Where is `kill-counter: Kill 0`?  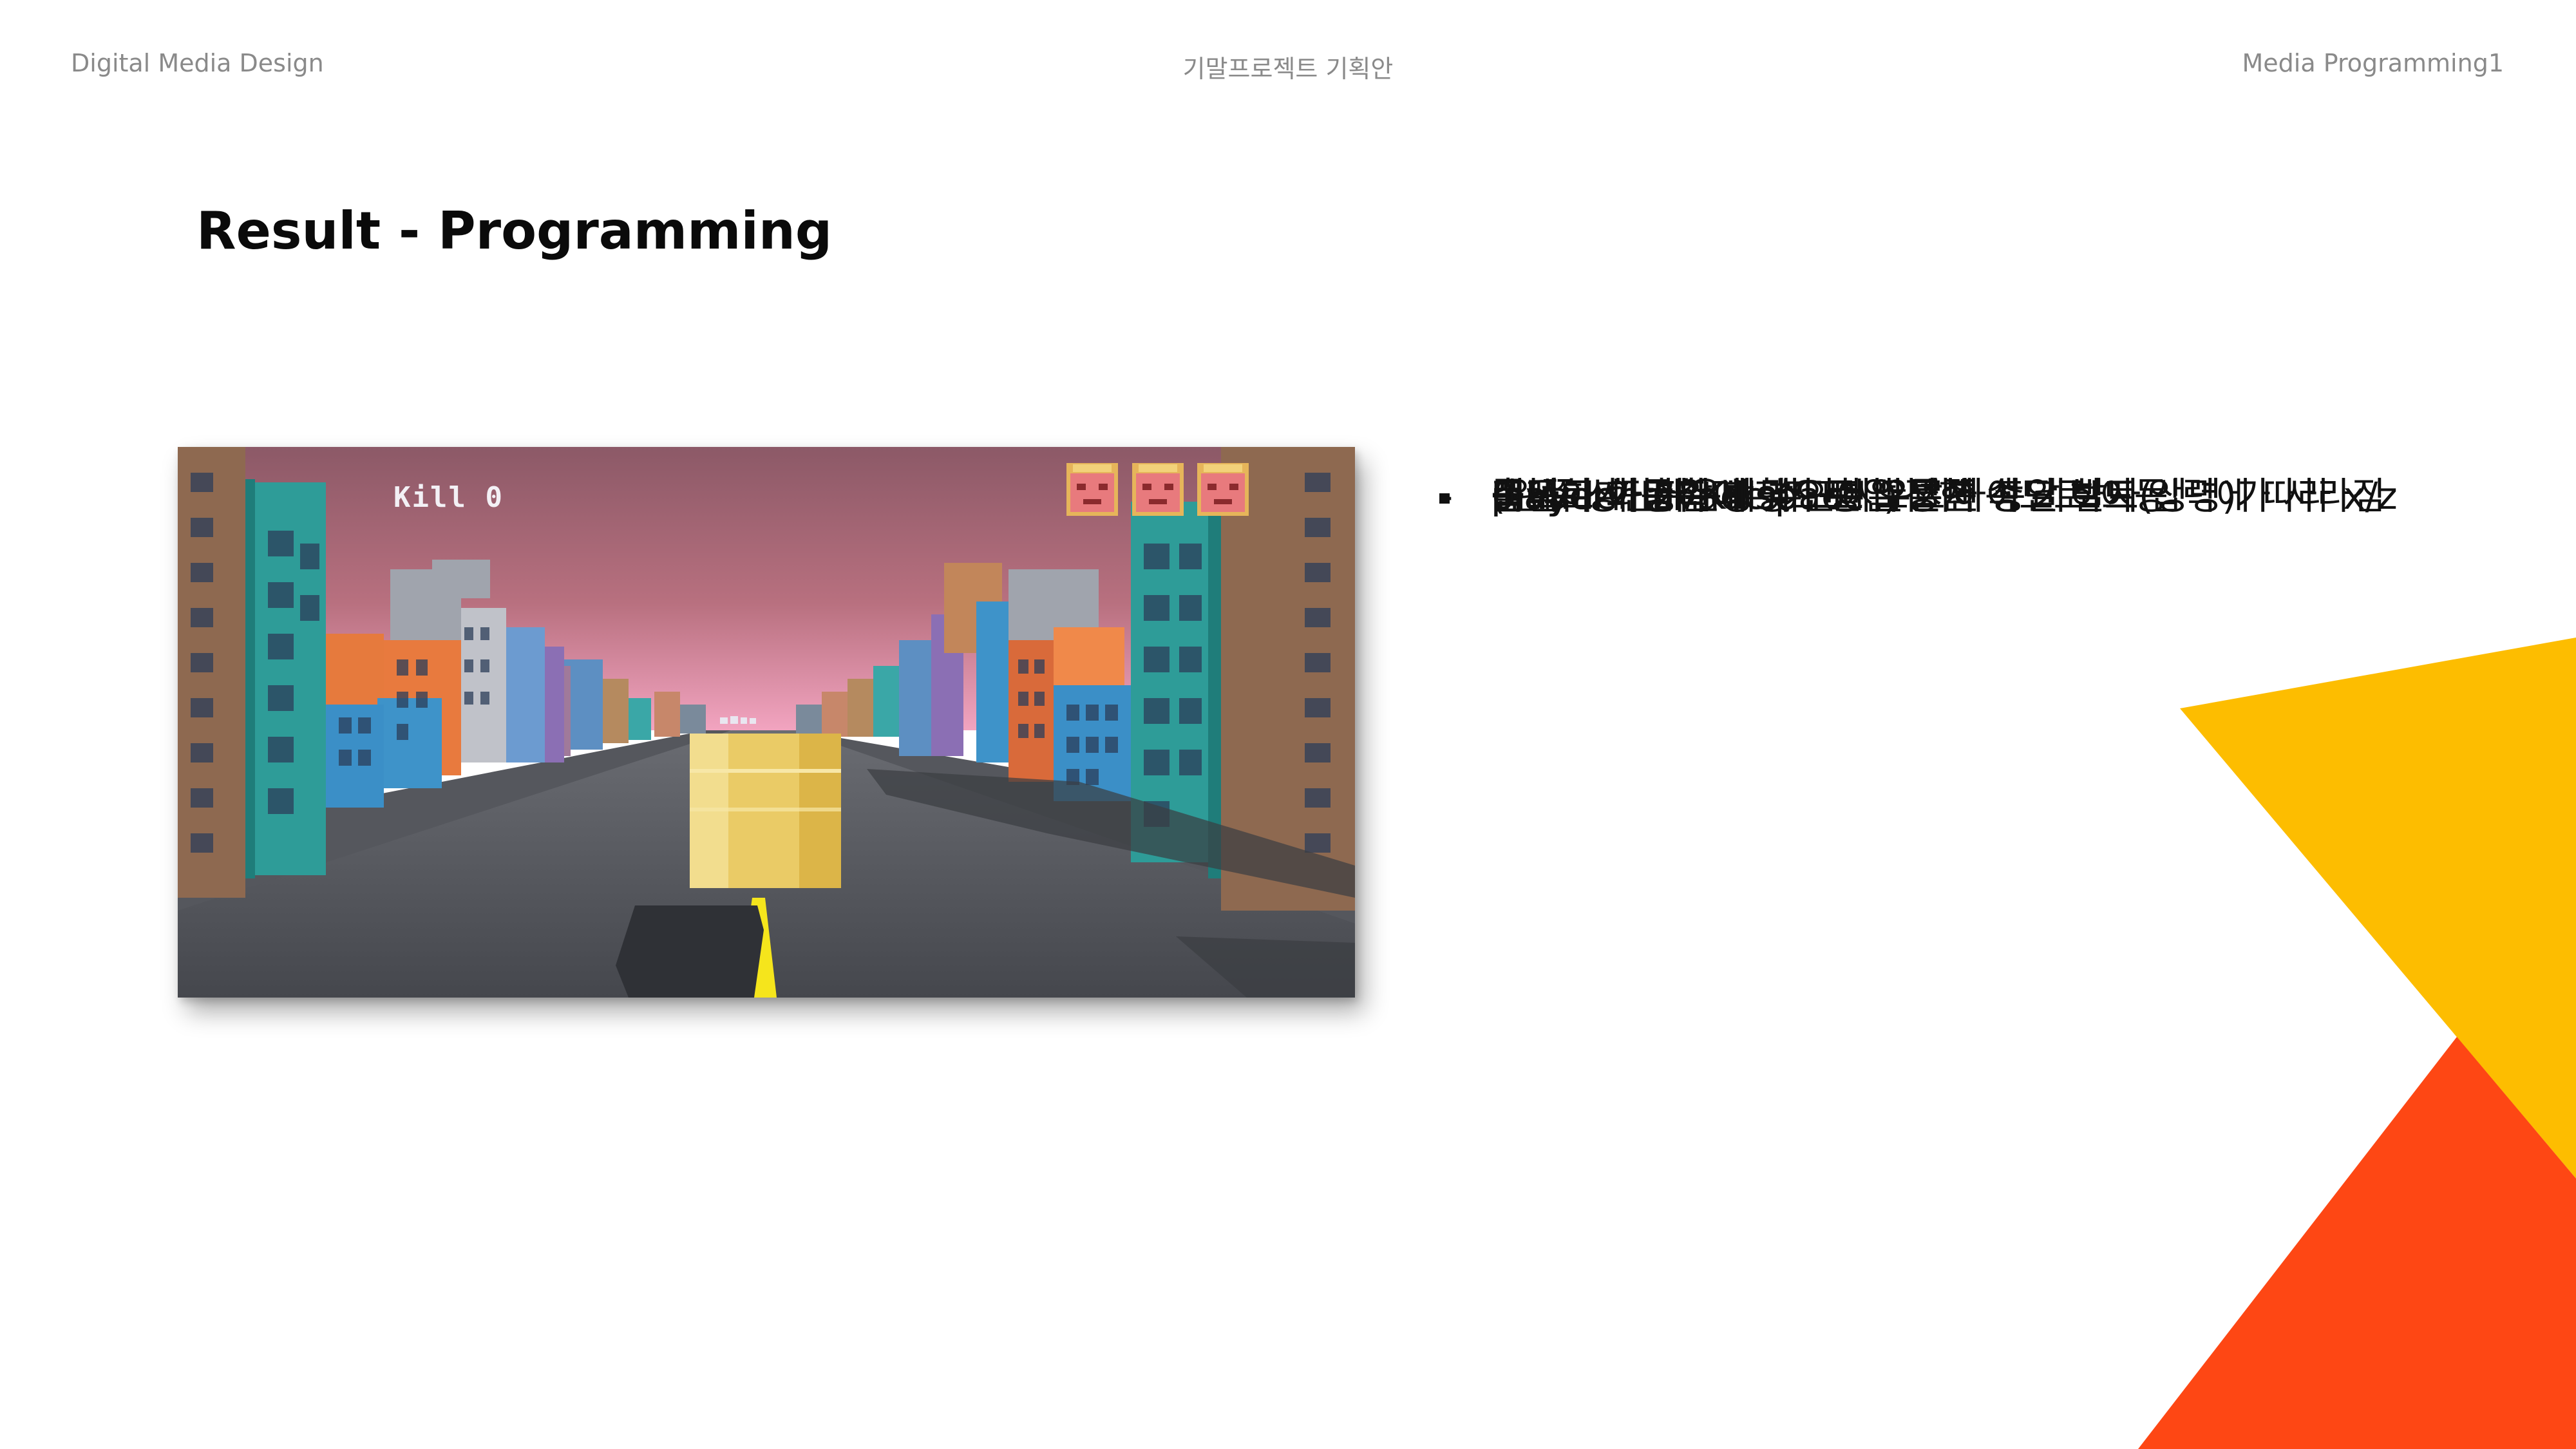
kill-counter: Kill 0 is located at coordinates (448, 497).